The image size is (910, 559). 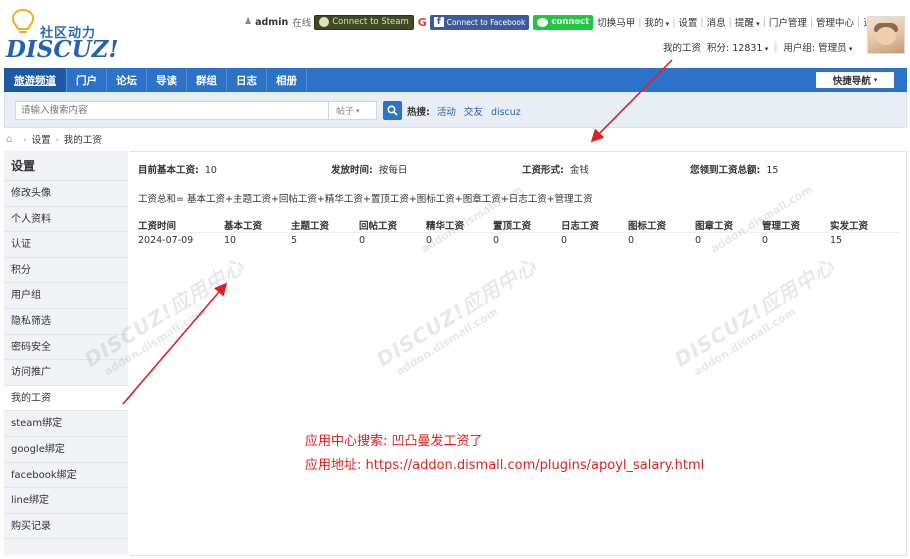 What do you see at coordinates (66, 348) in the screenshot?
I see `sidebar-item-password: 密码安全` at bounding box center [66, 348].